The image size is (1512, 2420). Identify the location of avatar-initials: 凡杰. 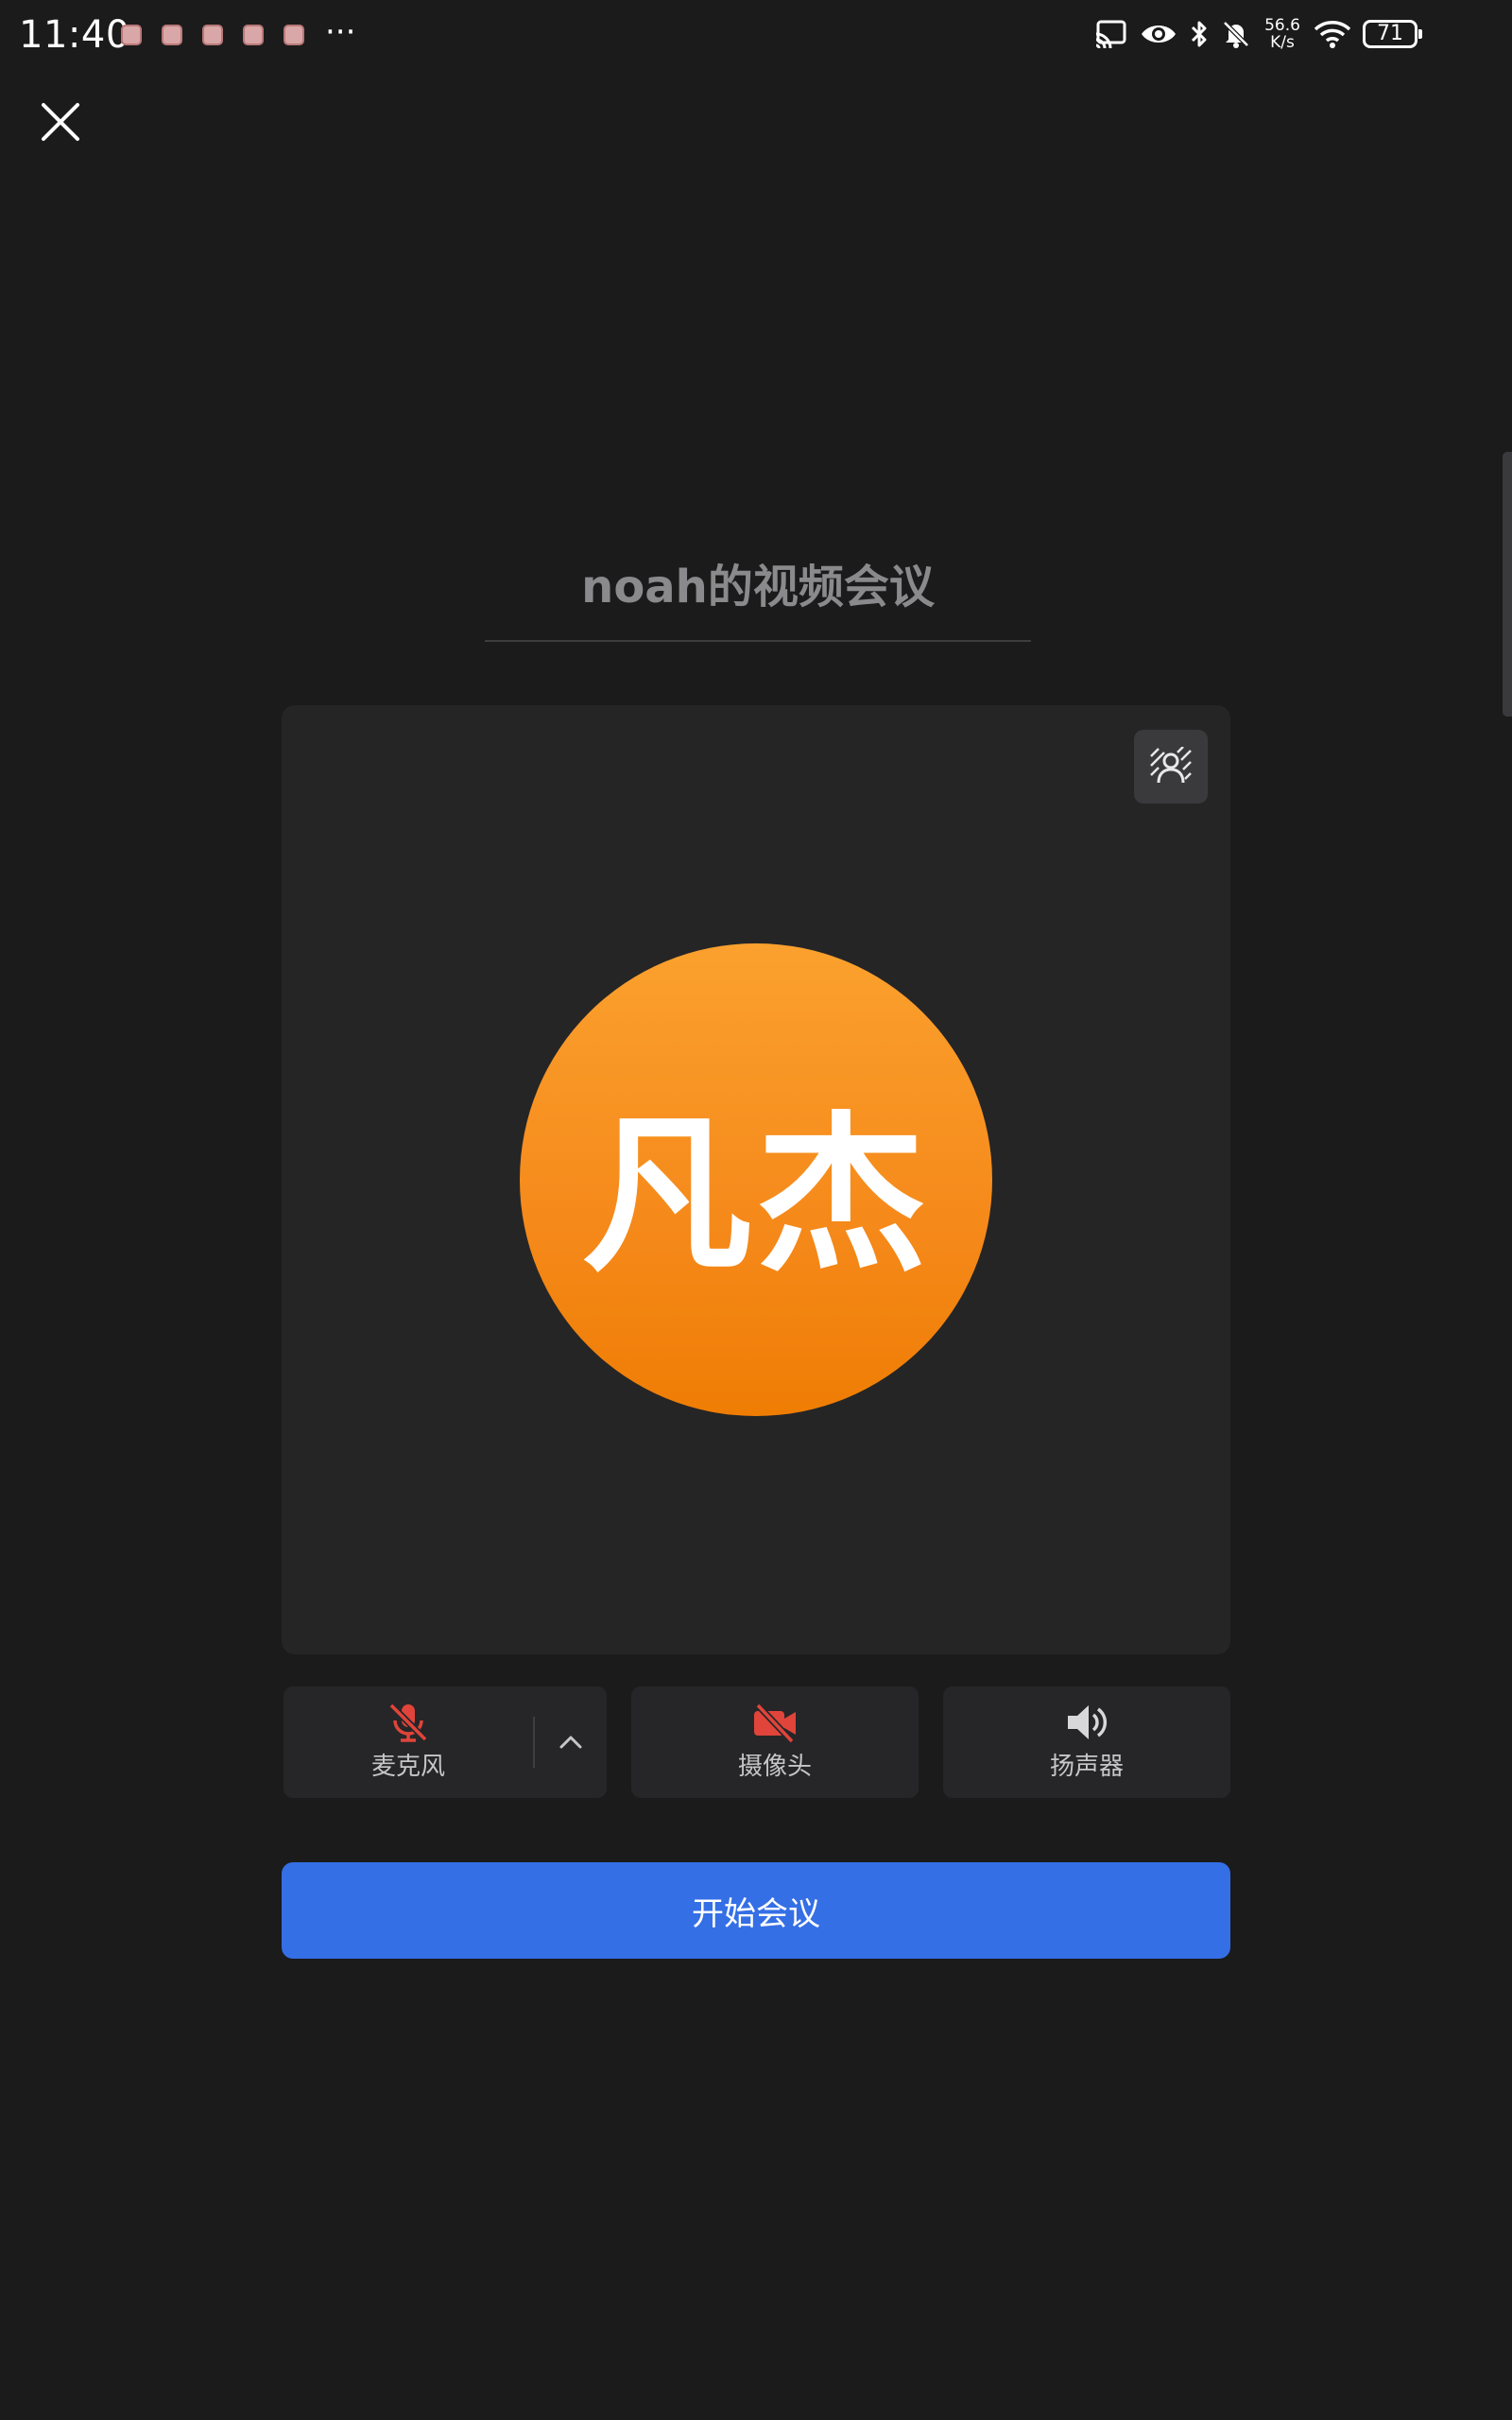
(755, 1196).